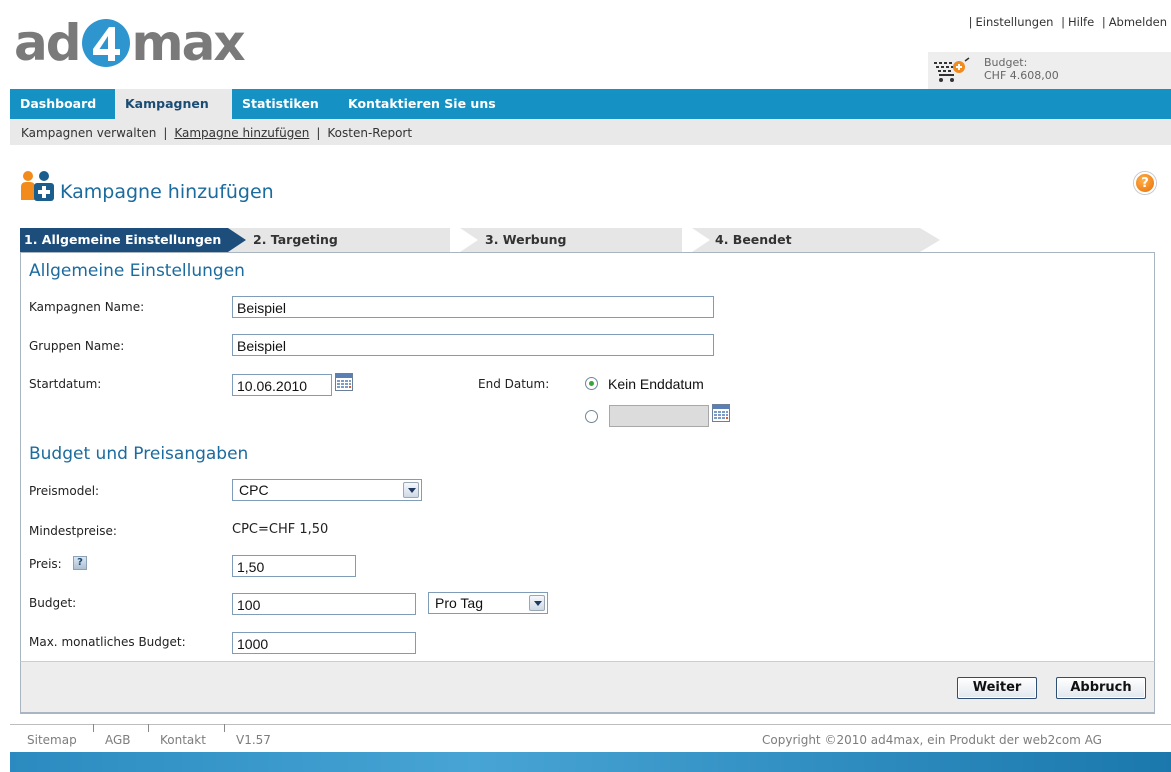 This screenshot has height=772, width=1171. What do you see at coordinates (64, 491) in the screenshot?
I see `pricing-model-label: Preismodel:` at bounding box center [64, 491].